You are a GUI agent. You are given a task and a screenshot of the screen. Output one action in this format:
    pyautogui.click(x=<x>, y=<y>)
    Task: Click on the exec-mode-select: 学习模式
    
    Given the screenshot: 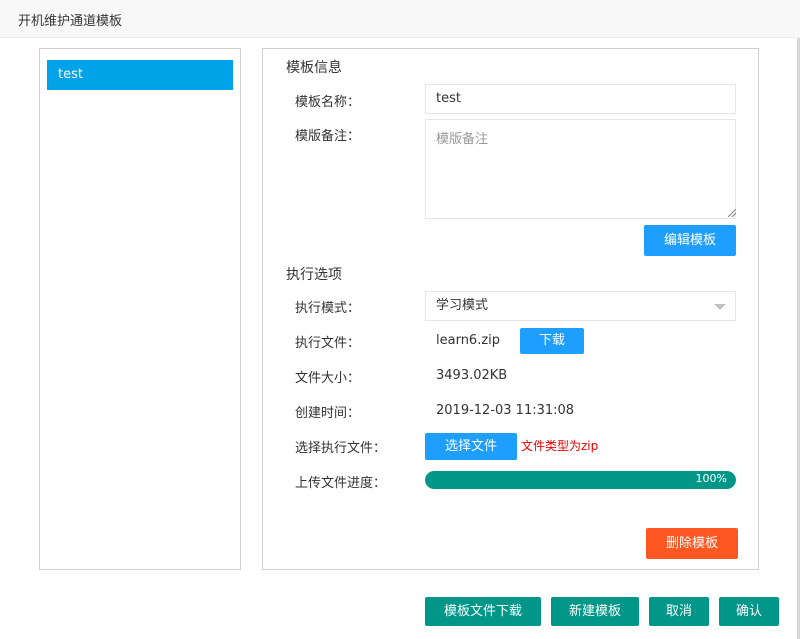 What is the action you would take?
    pyautogui.click(x=580, y=306)
    